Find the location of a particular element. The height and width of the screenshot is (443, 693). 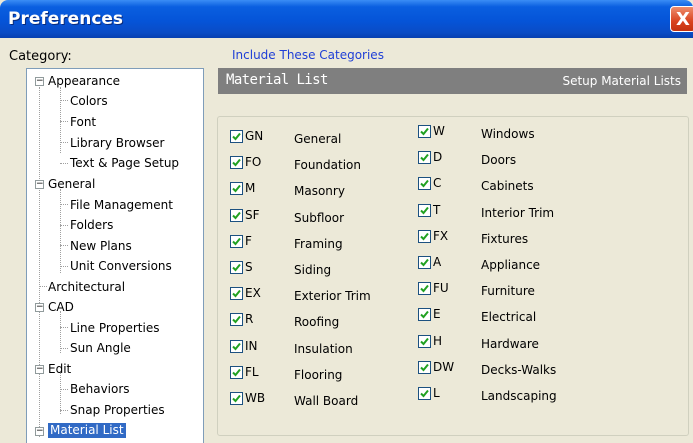

tree-node-general: General is located at coordinates (71, 184).